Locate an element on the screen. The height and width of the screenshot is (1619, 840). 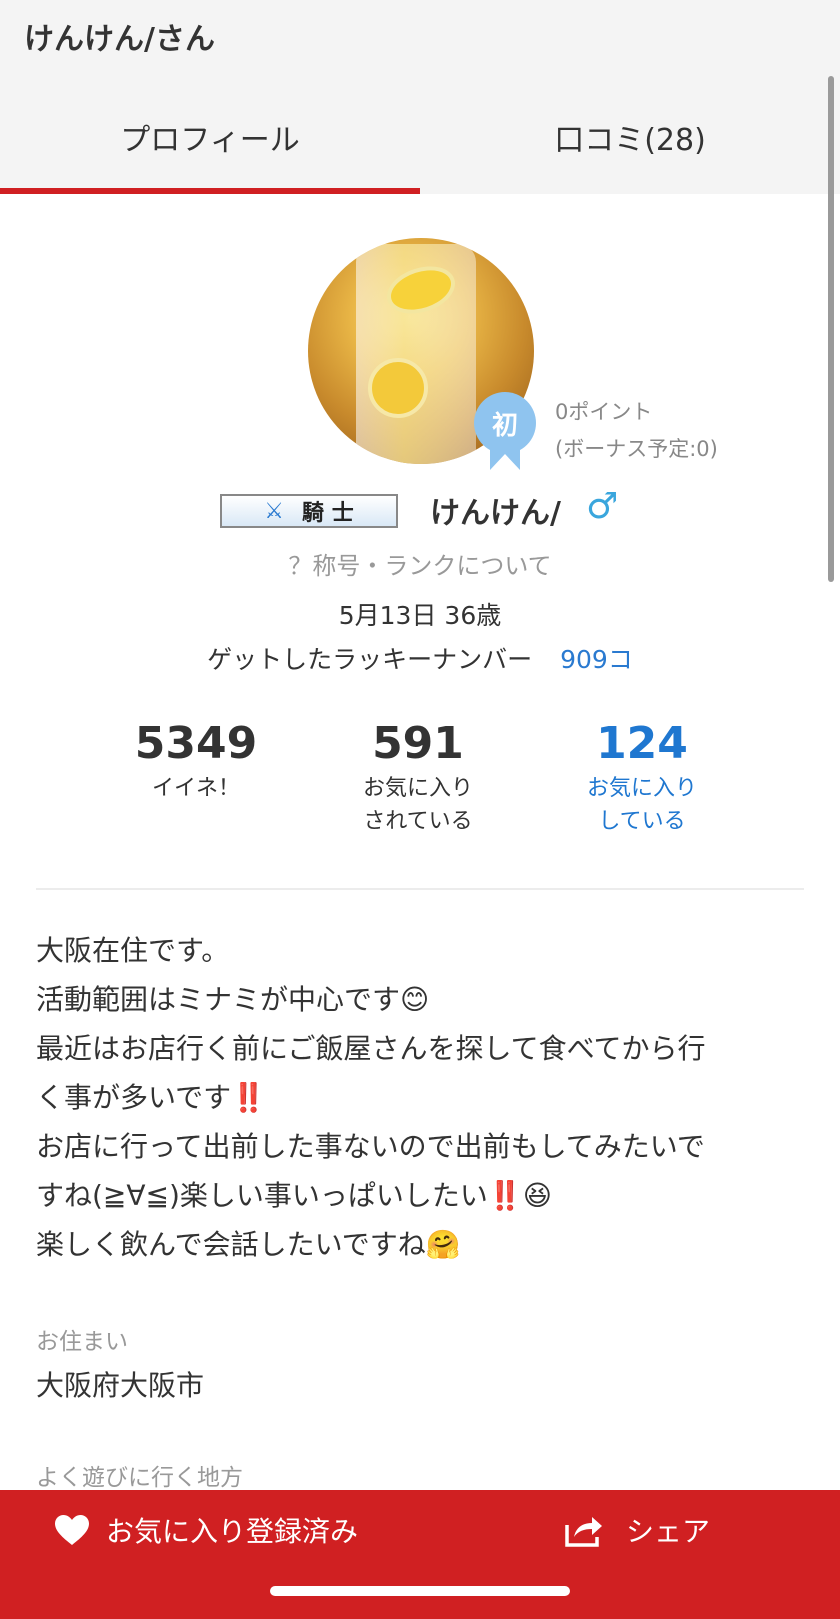
rank-title-label: 騎 士 is located at coordinates (328, 513).